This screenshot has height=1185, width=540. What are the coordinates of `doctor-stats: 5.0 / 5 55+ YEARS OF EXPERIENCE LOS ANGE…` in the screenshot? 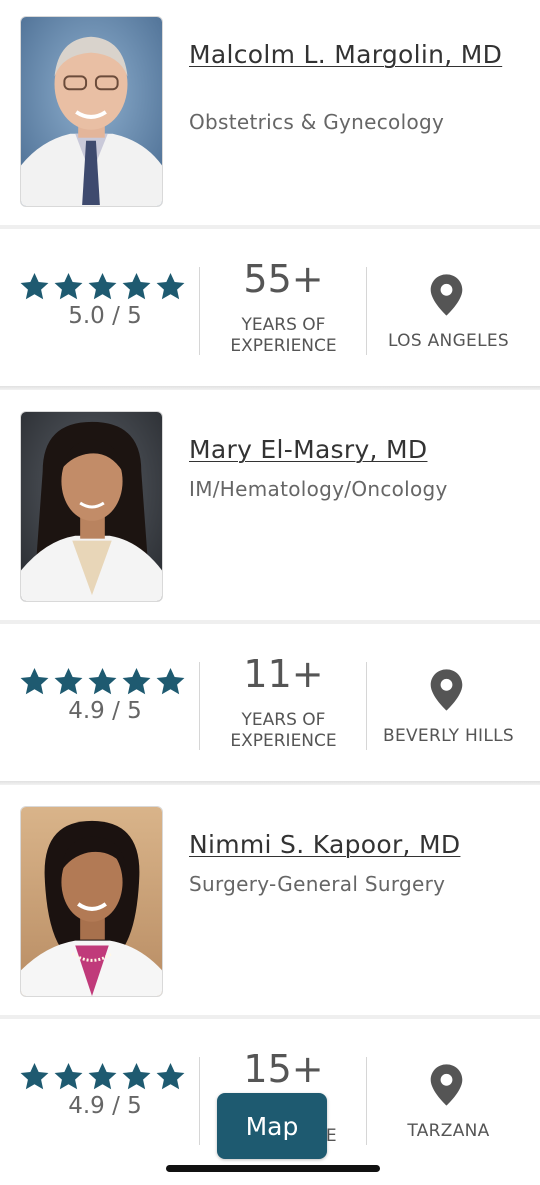 It's located at (270, 306).